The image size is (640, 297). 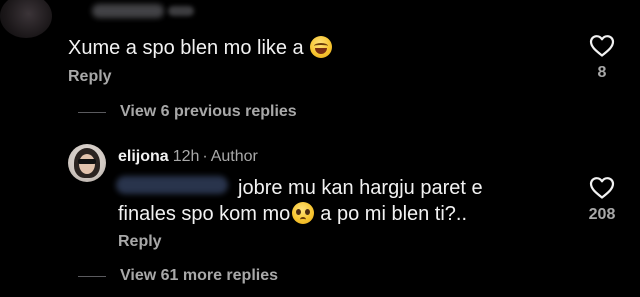 I want to click on timestamp: 12h, so click(x=186, y=156).